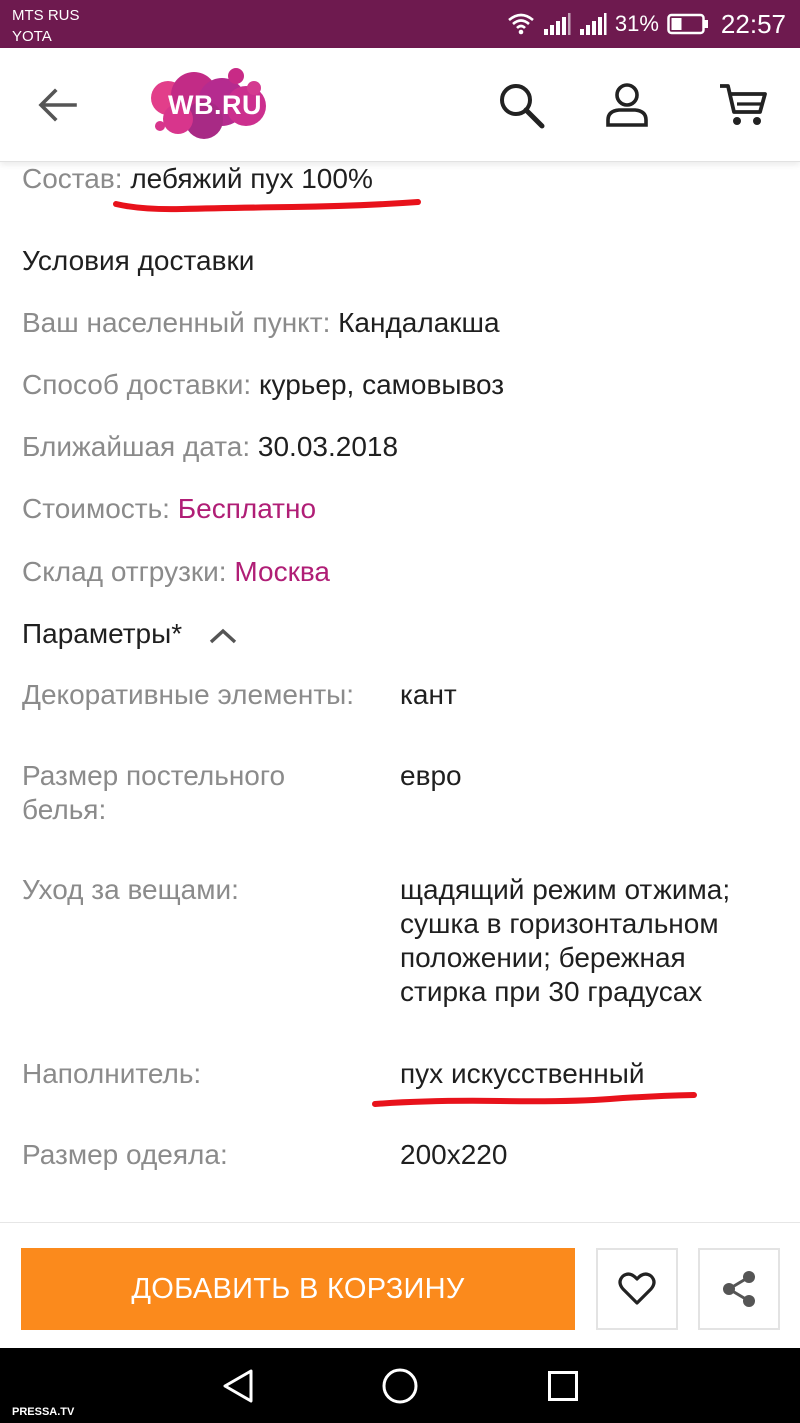 The image size is (800, 1423). What do you see at coordinates (102, 633) in the screenshot?
I see `params-title: Параметры*` at bounding box center [102, 633].